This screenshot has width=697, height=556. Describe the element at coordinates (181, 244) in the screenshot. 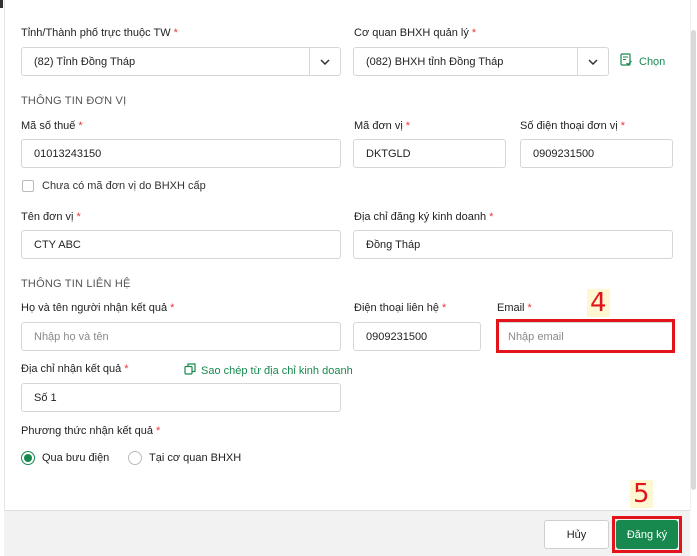

I see `unit-name-input: CTY ABC` at that location.